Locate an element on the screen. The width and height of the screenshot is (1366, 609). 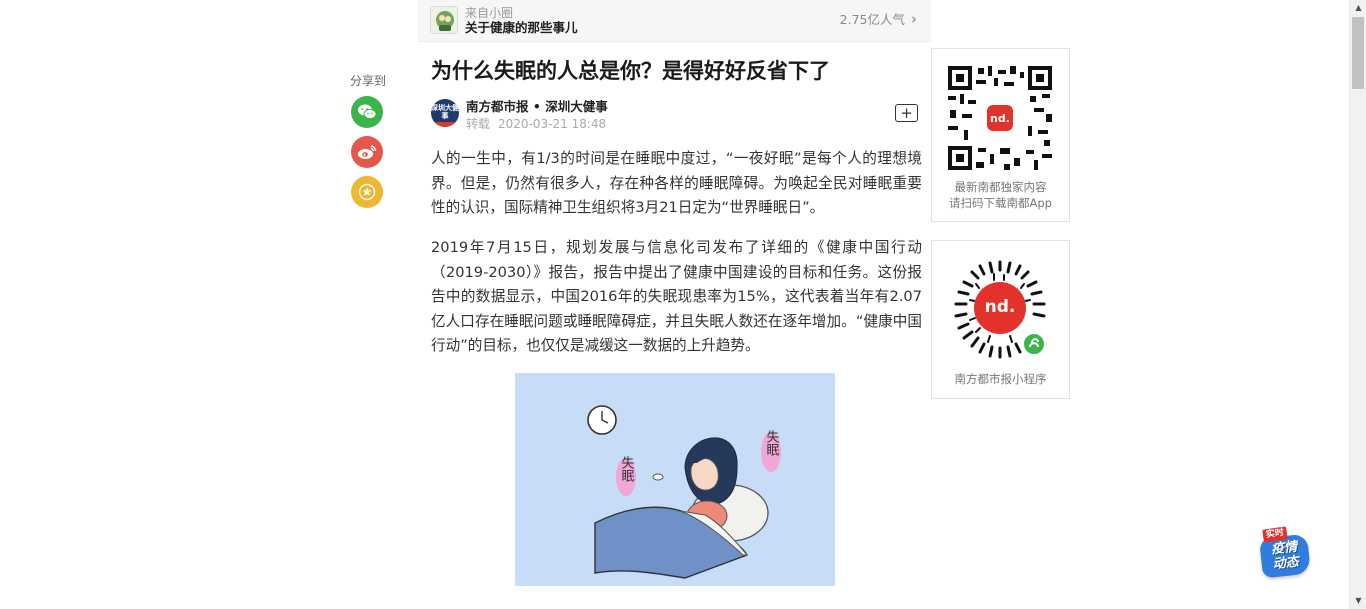
favorite-button is located at coordinates (367, 192).